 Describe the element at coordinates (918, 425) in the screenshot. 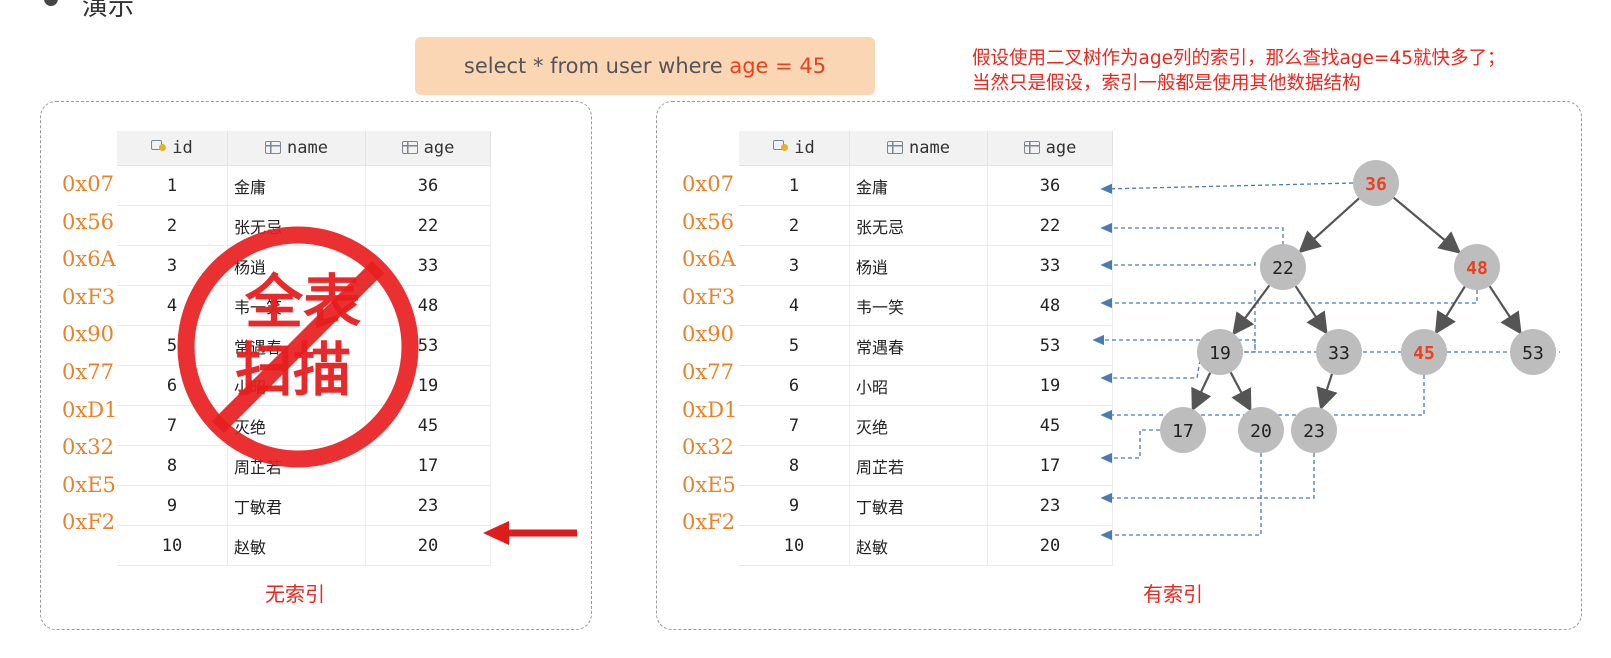

I see `cell-name: 灭绝` at that location.